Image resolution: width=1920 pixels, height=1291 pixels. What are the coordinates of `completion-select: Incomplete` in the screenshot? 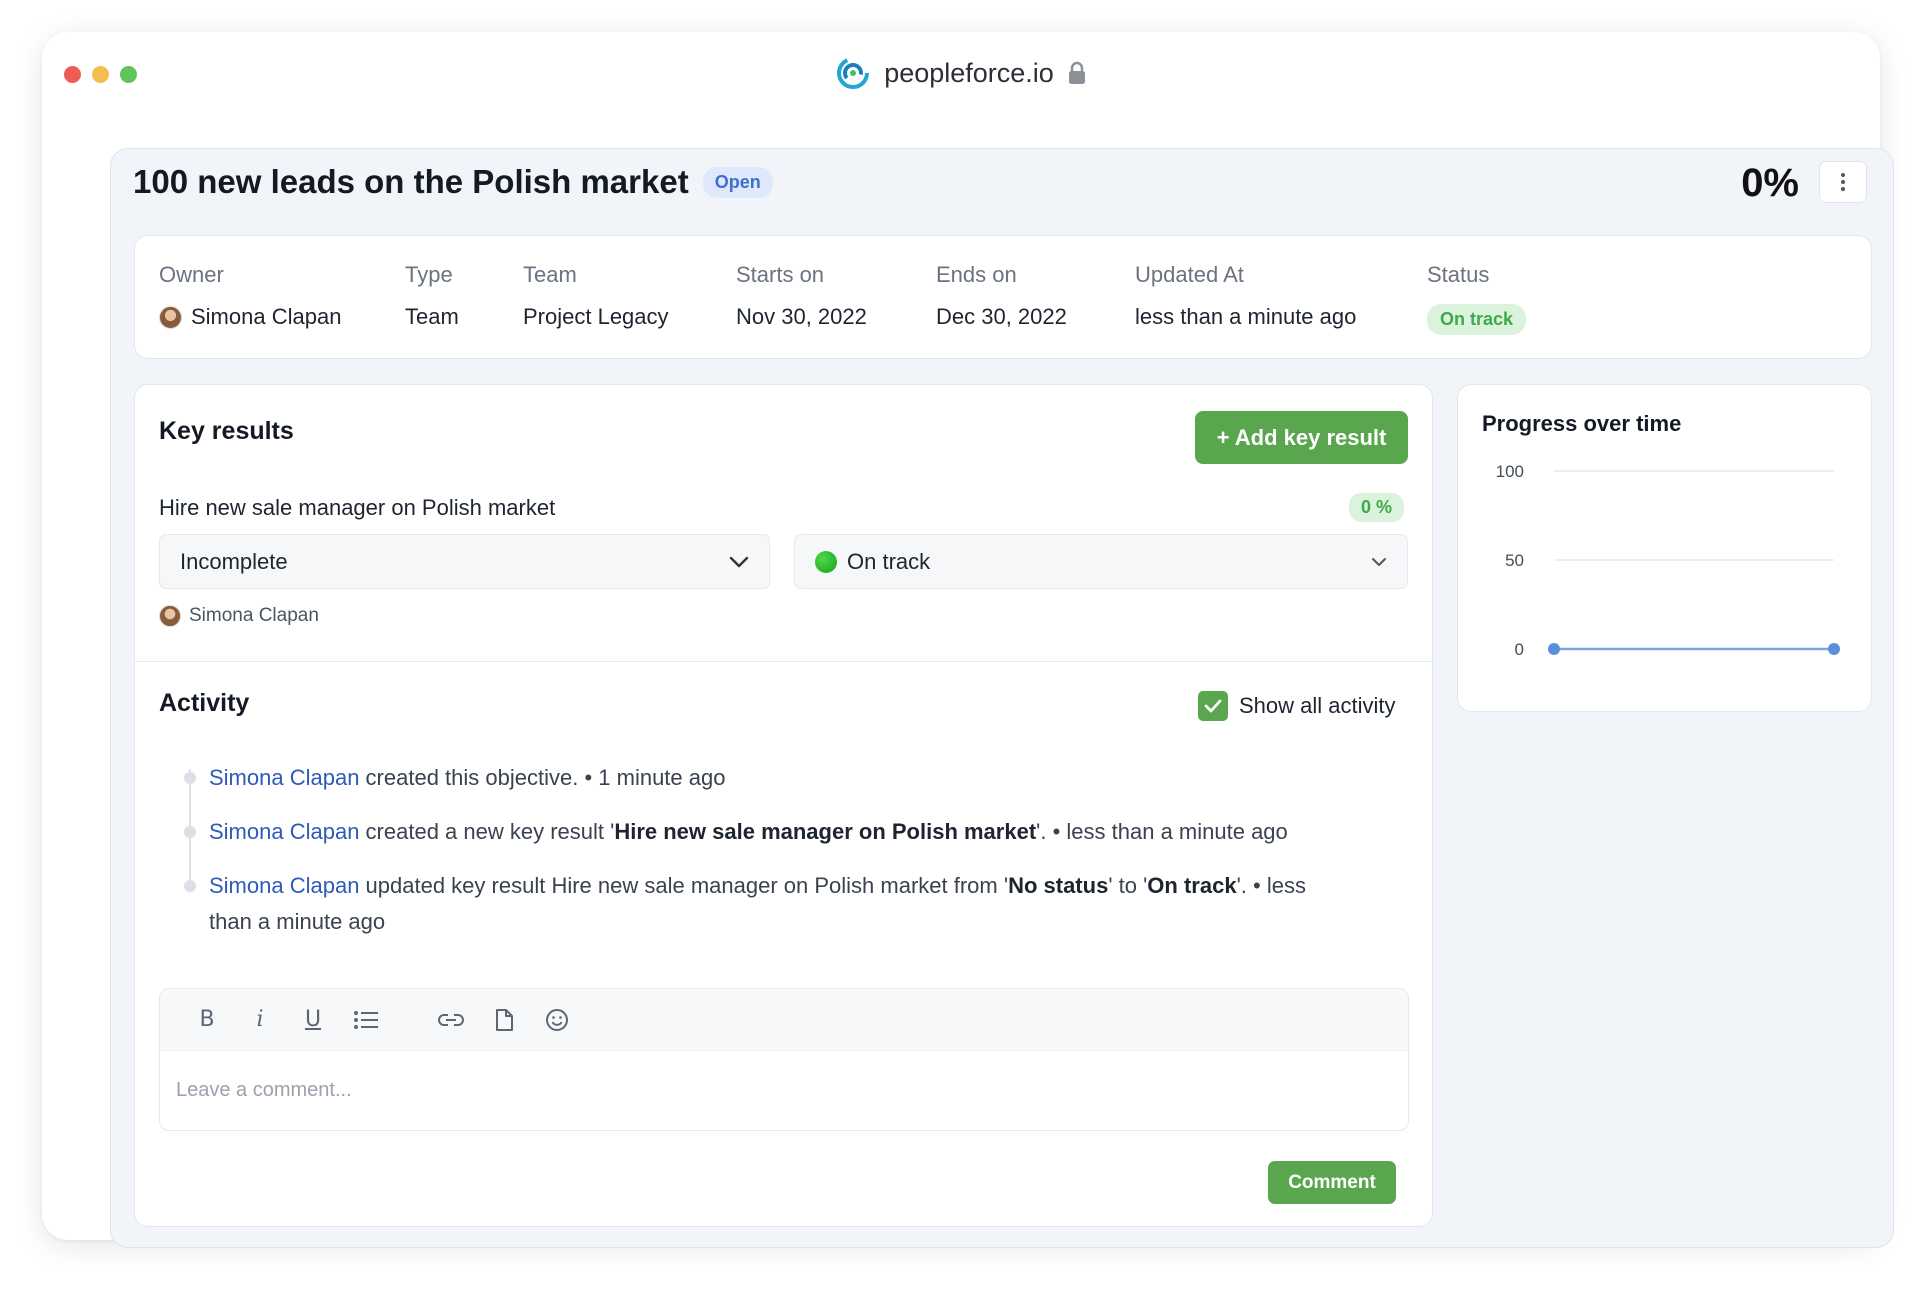 It's located at (464, 561).